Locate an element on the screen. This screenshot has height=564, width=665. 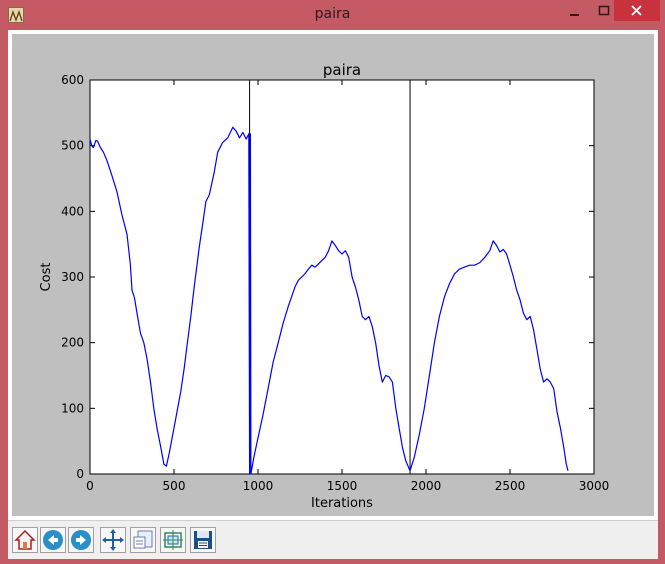
close-button is located at coordinates (637, 10).